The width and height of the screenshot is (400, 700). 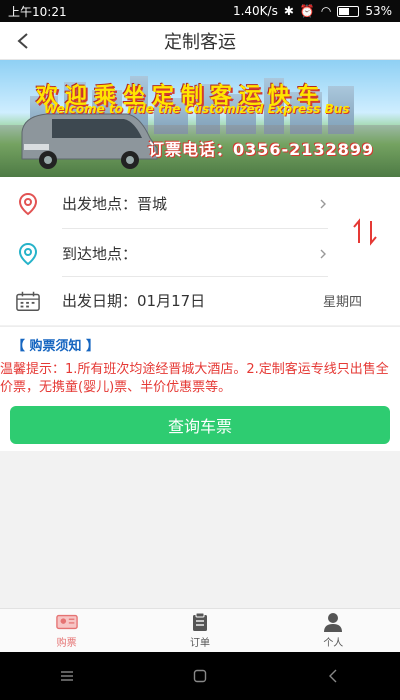 I want to click on back-button, so click(x=23, y=41).